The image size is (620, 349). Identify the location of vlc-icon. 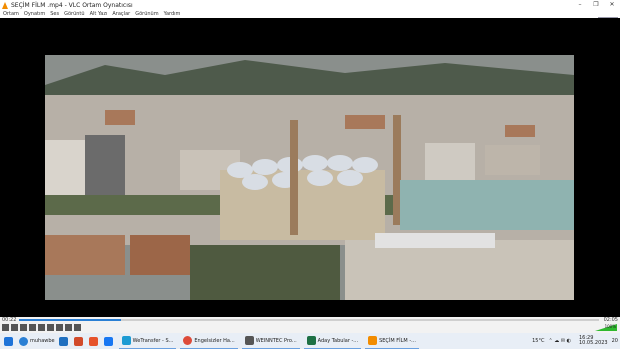
(373, 340).